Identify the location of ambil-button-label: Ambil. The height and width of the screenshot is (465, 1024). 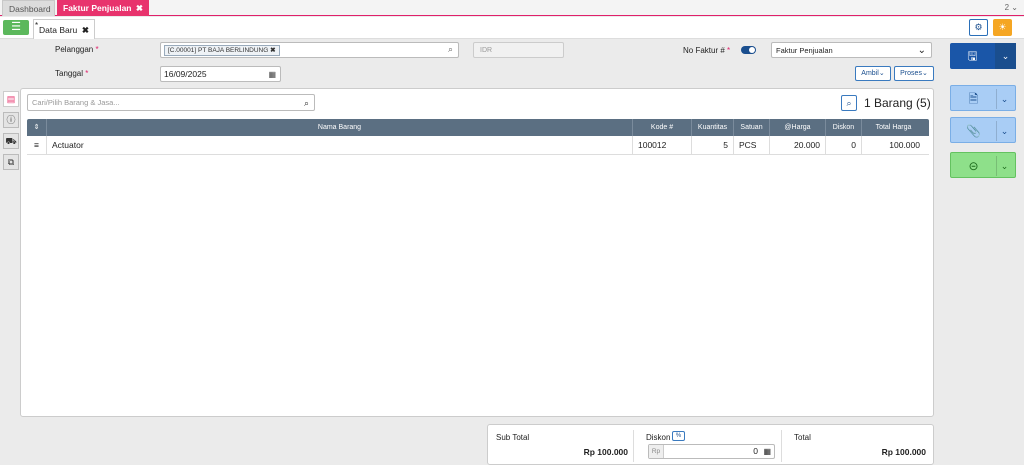
(870, 73).